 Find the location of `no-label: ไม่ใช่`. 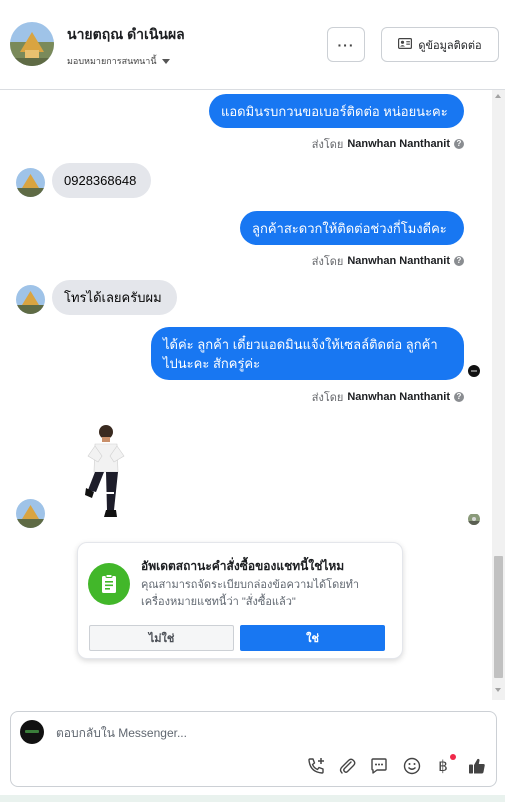

no-label: ไม่ใช่ is located at coordinates (161, 639).